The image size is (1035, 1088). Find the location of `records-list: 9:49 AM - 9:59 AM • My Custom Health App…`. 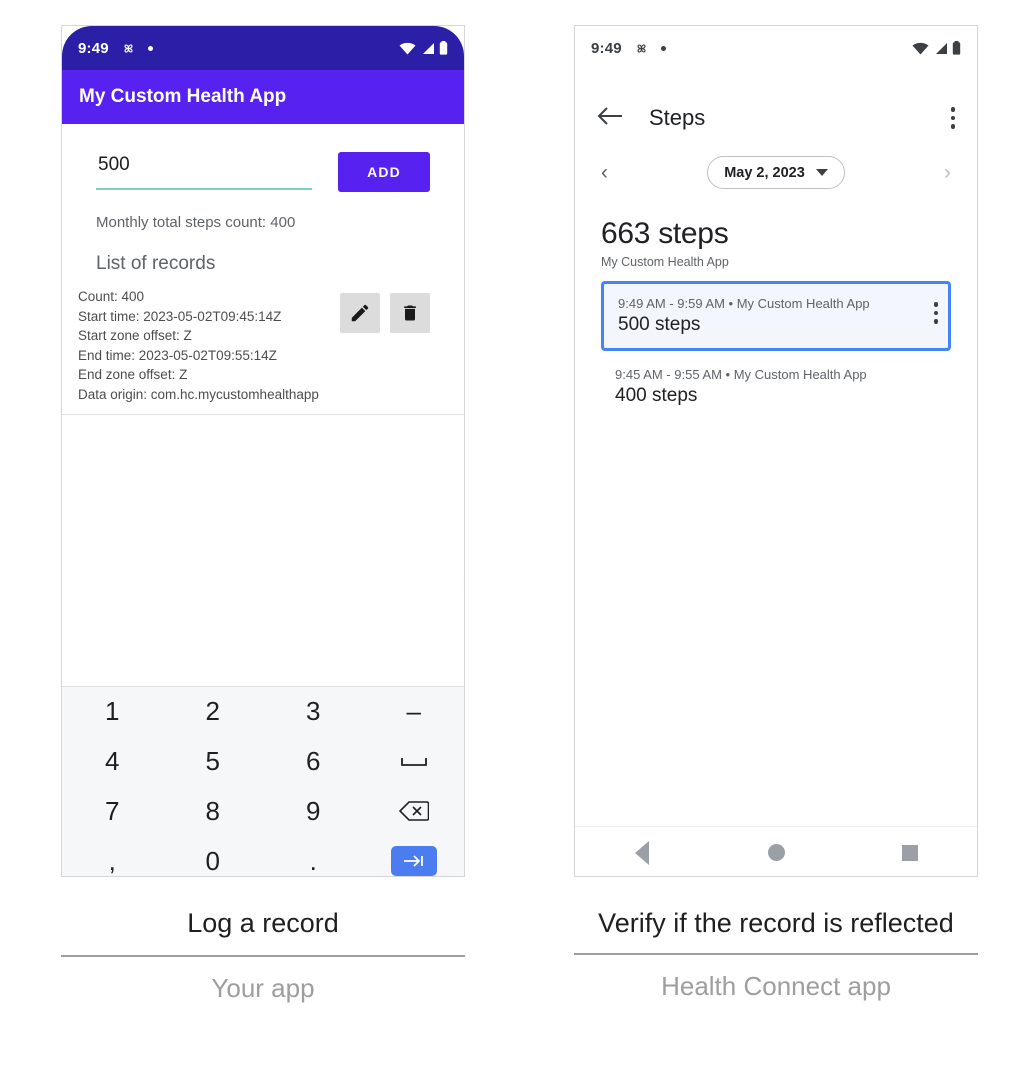

records-list: 9:49 AM - 9:59 AM • My Custom Health App… is located at coordinates (776, 344).